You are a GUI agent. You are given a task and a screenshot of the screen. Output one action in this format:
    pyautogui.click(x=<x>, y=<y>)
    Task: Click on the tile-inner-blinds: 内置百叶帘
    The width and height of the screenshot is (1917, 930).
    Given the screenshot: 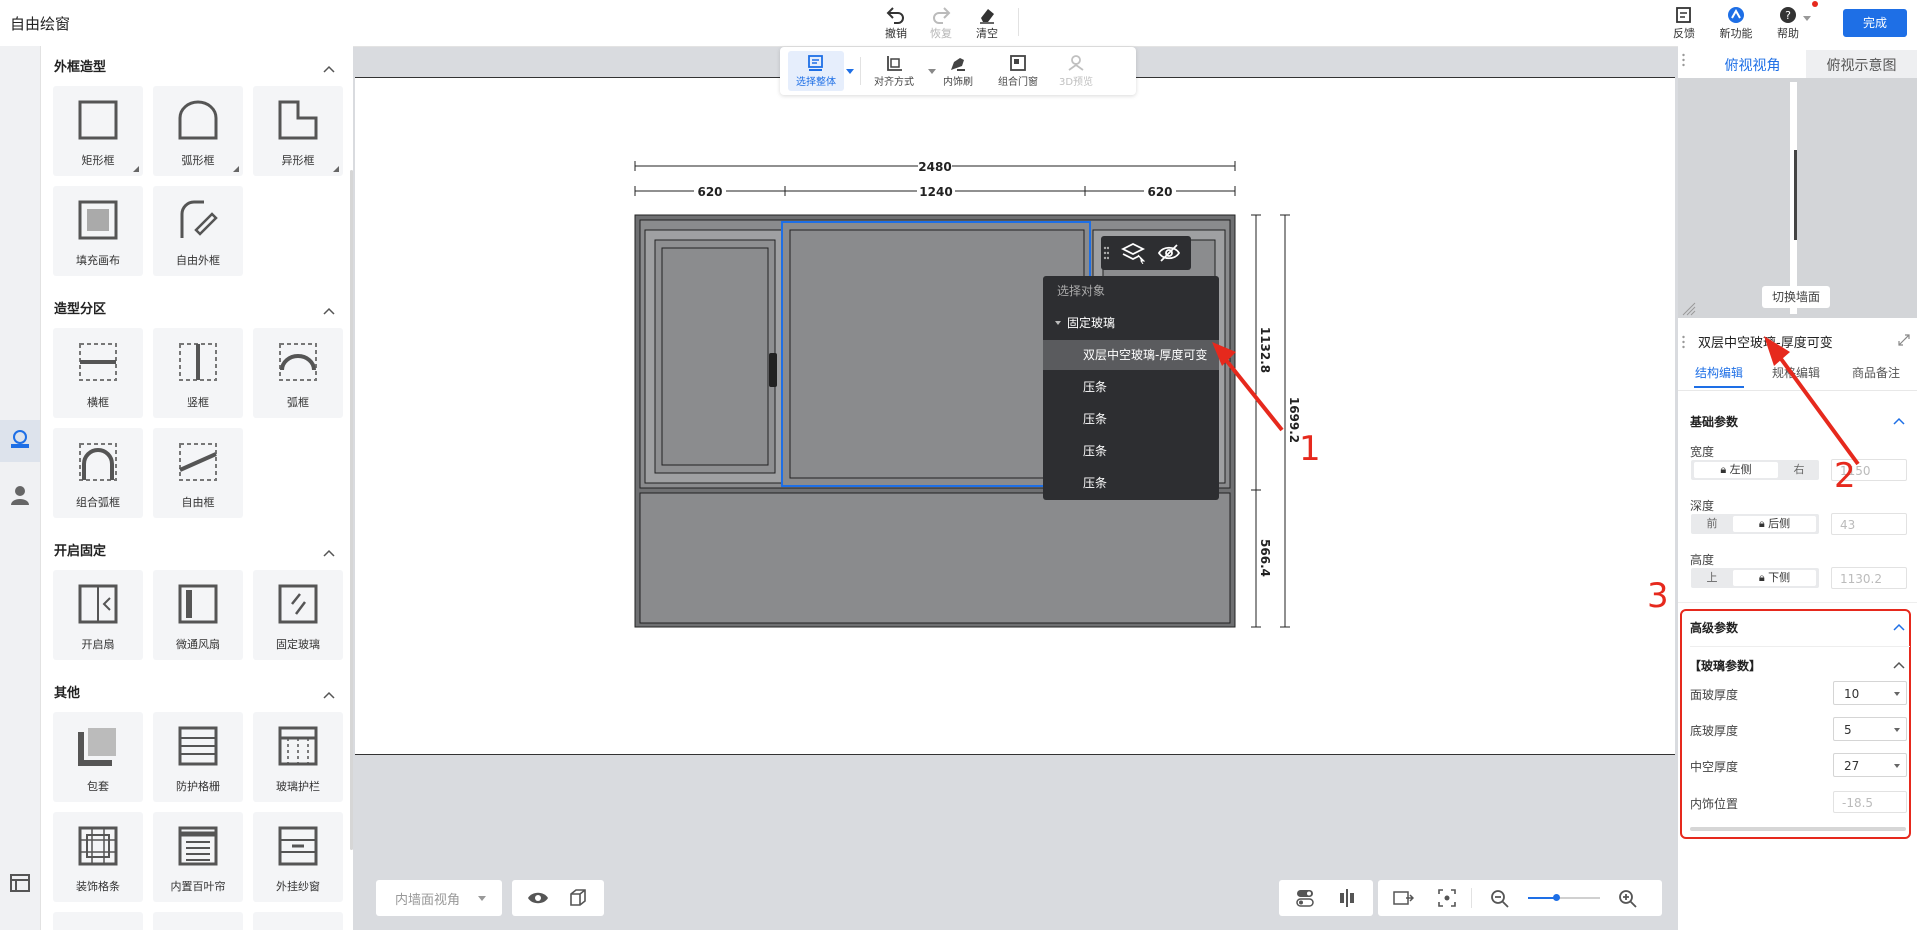 What is the action you would take?
    pyautogui.click(x=198, y=857)
    